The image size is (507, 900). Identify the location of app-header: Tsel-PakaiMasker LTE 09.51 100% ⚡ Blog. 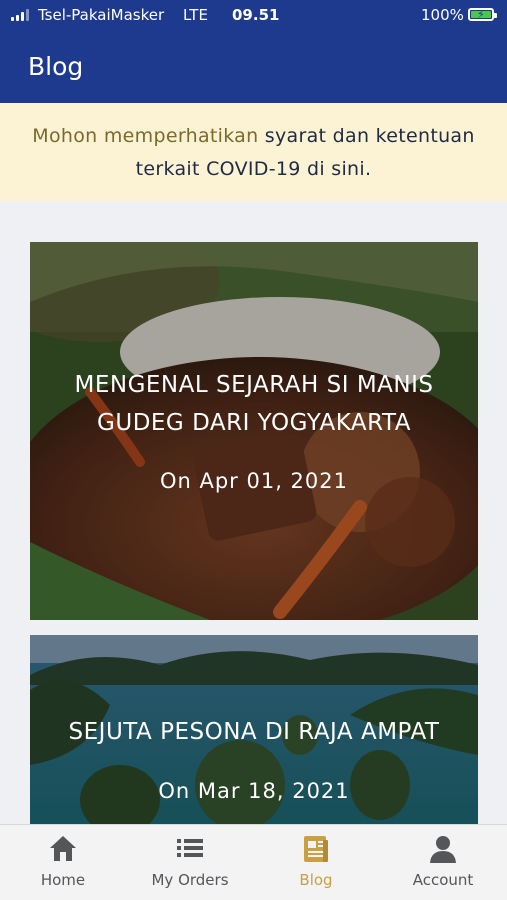
(253, 51).